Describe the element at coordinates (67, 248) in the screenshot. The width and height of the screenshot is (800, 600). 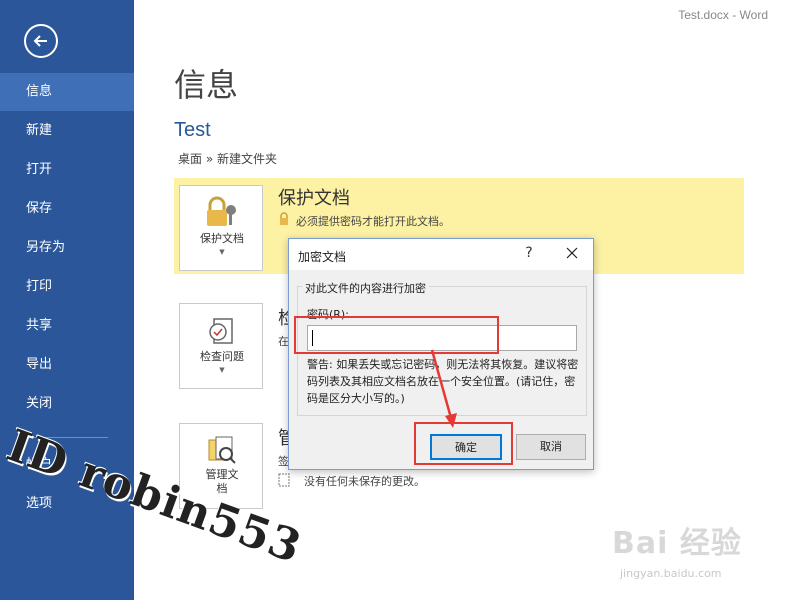
I see `sidebar-item-save-as: 另存为` at that location.